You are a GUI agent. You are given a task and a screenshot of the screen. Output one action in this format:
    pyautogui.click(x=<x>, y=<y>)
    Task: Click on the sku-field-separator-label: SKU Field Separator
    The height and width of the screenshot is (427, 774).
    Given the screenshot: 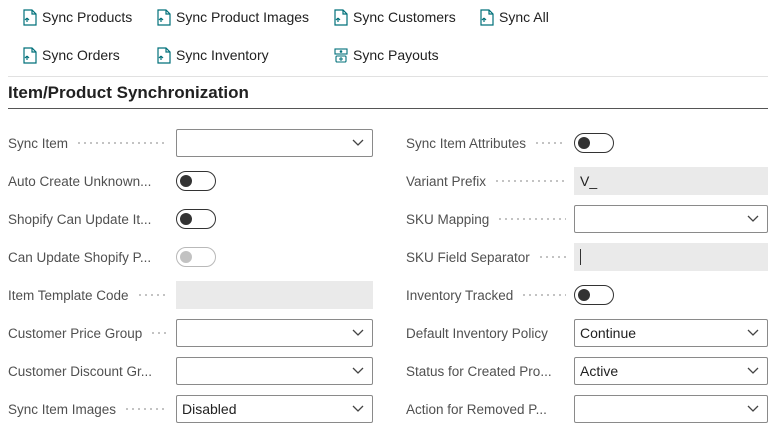 What is the action you would take?
    pyautogui.click(x=468, y=257)
    